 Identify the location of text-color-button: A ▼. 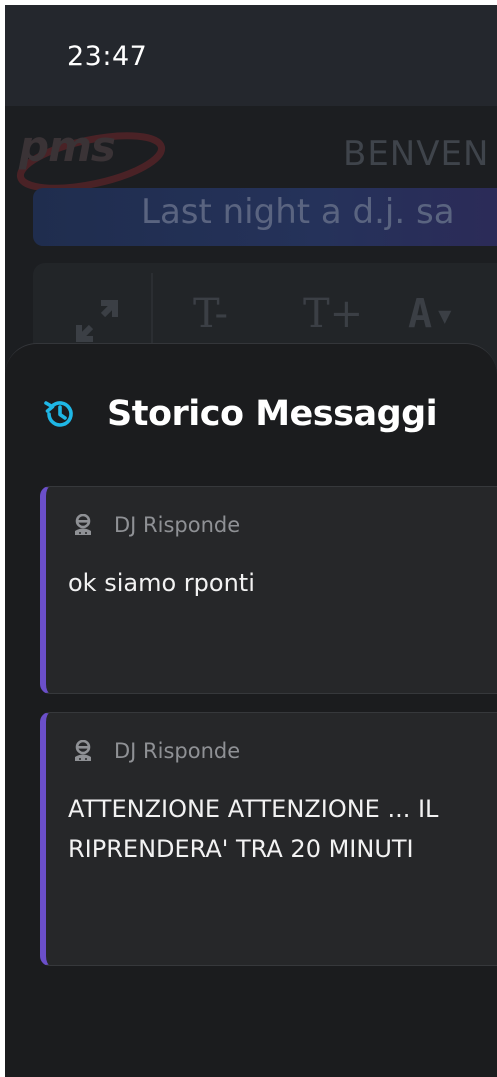
(429, 314).